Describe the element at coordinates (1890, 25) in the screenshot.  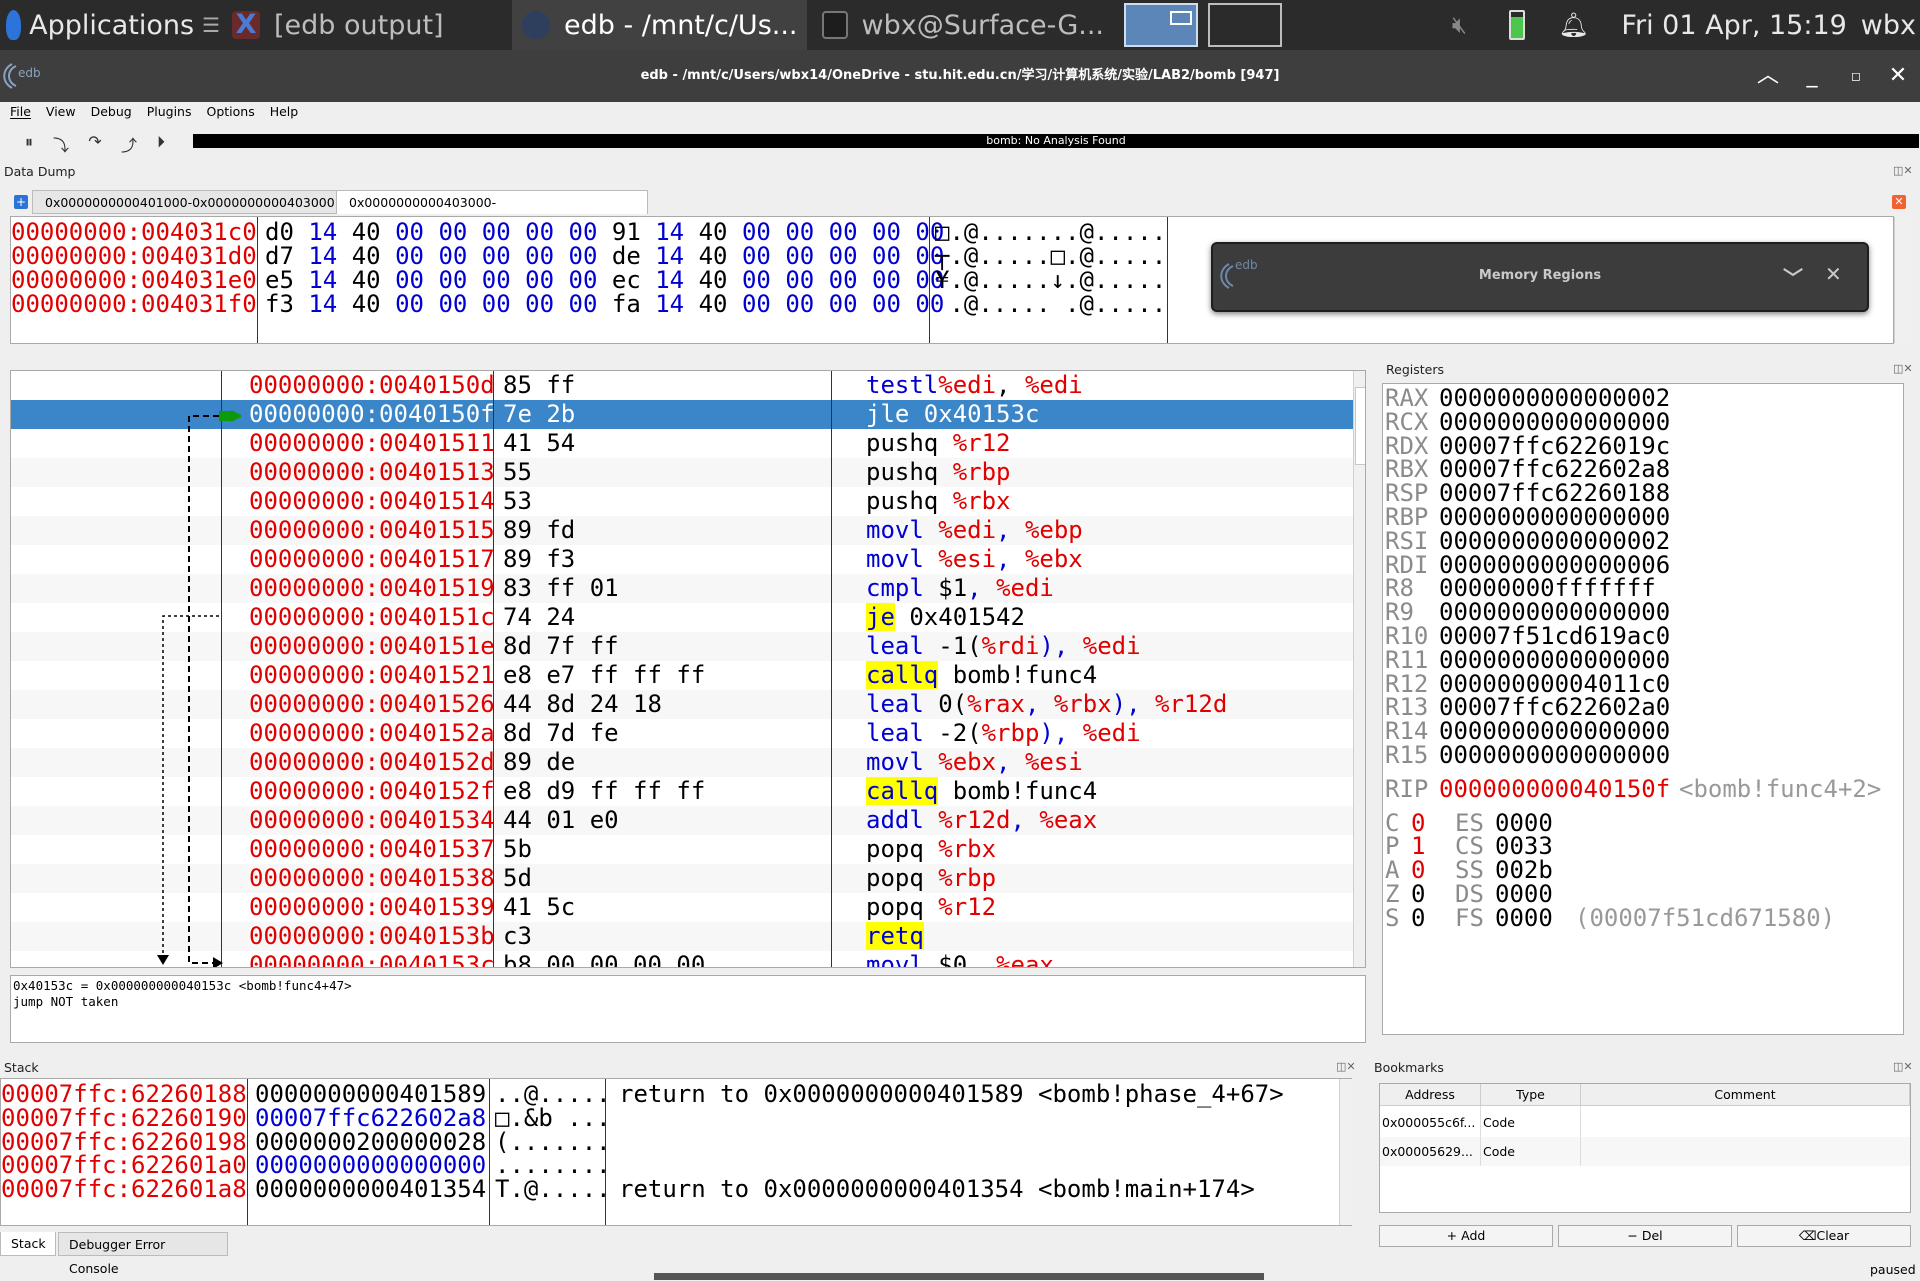
I see `user-name: wbx` at that location.